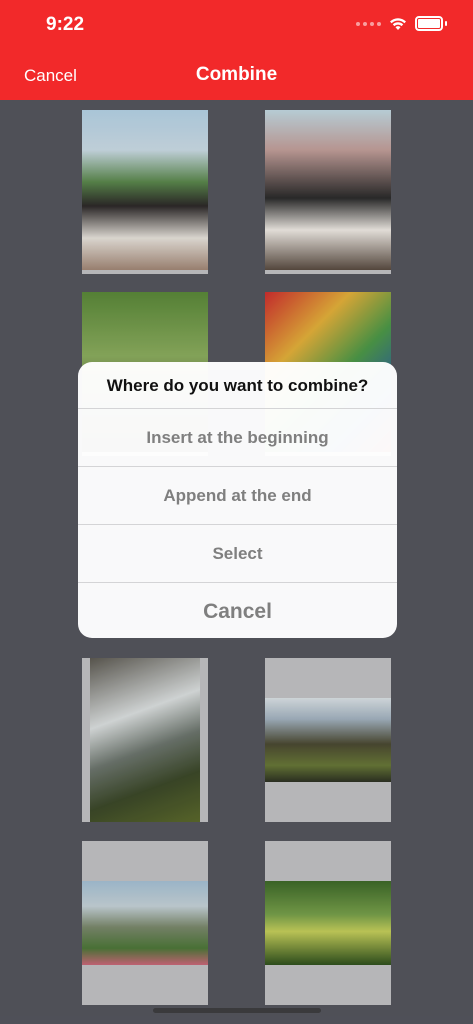  Describe the element at coordinates (237, 496) in the screenshot. I see `append-at-end-button: Append at the end` at that location.